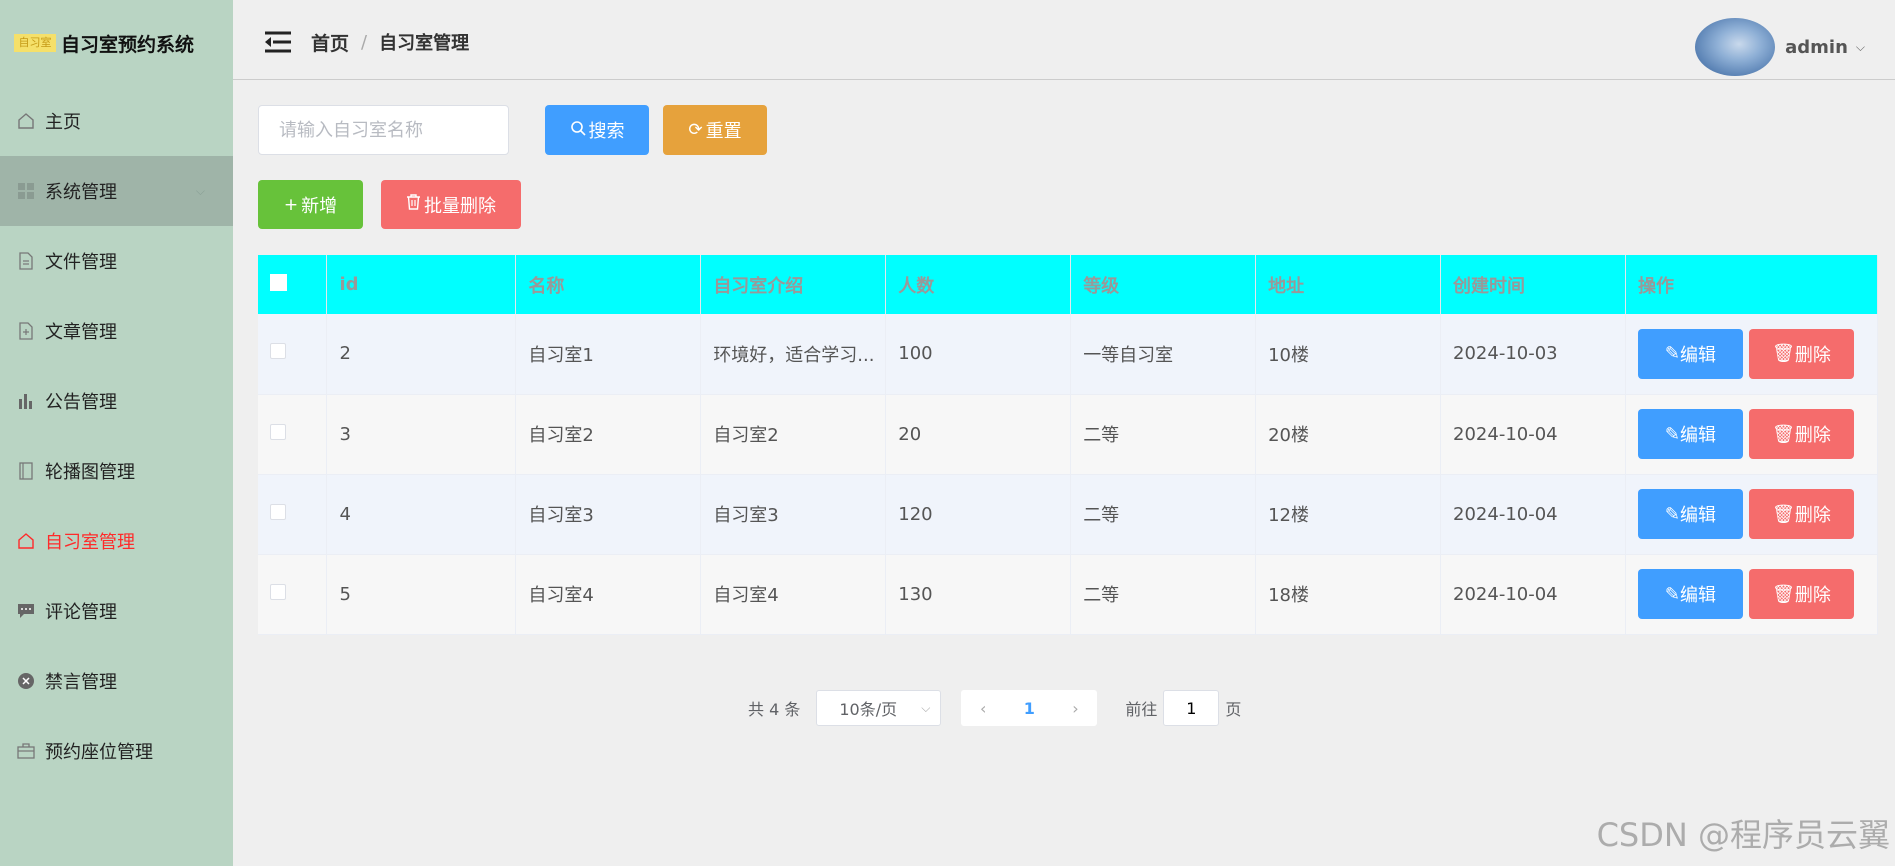  What do you see at coordinates (978, 284) in the screenshot?
I see `column-header: 人数` at bounding box center [978, 284].